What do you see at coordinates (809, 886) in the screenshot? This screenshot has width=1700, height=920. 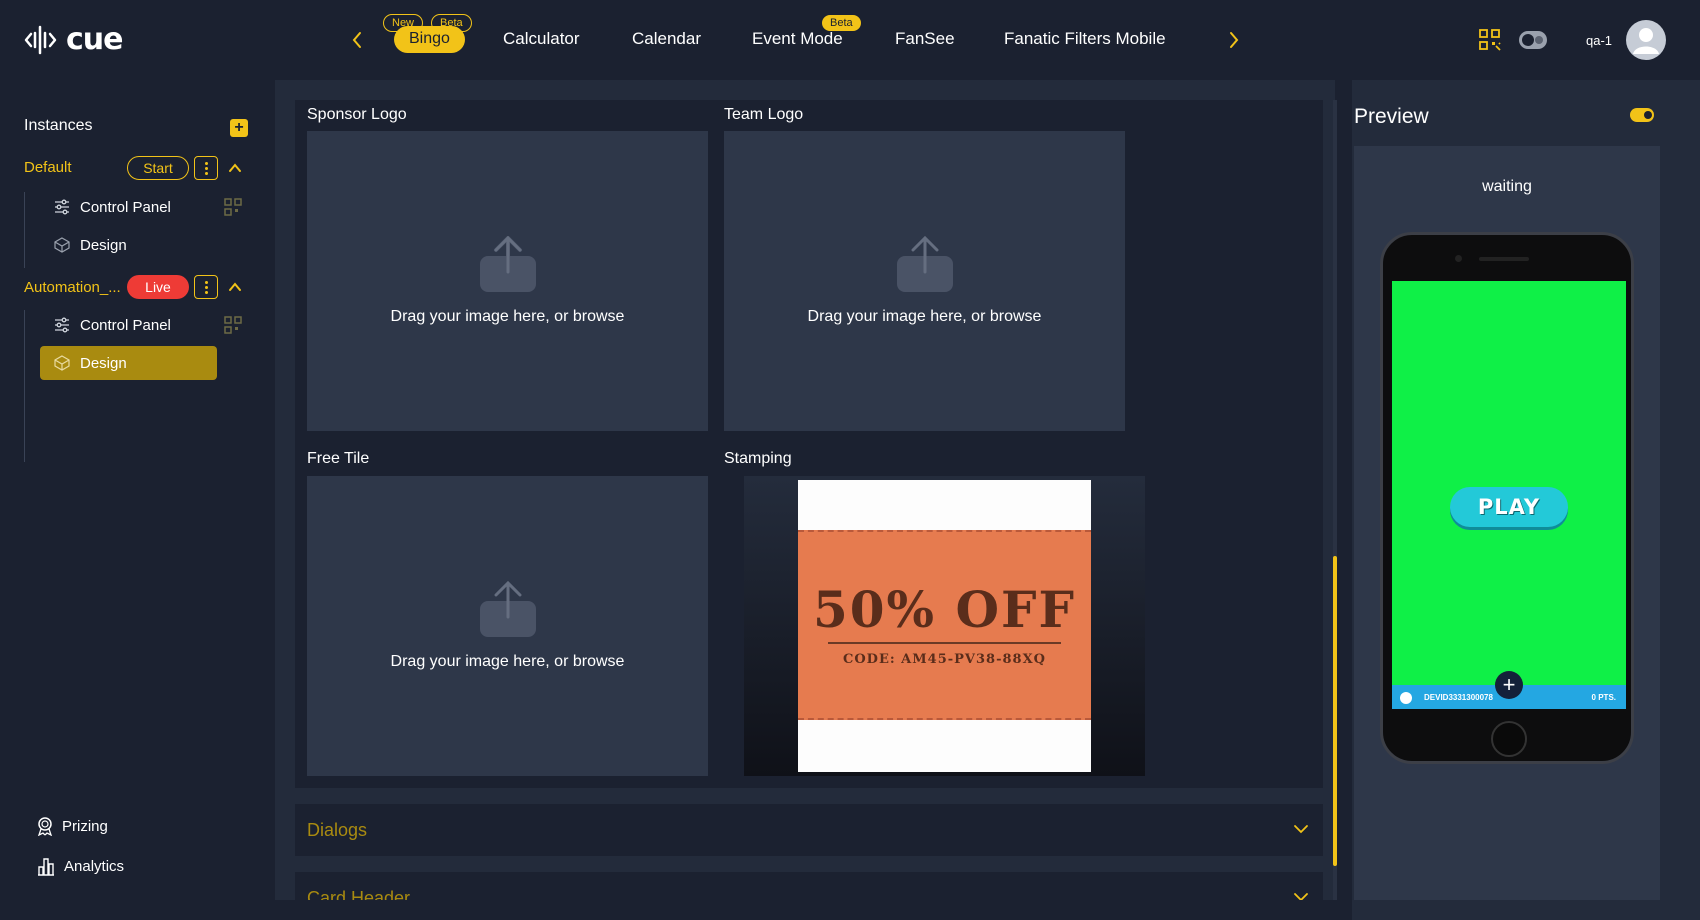 I see `accordion-card-header: Card Header` at bounding box center [809, 886].